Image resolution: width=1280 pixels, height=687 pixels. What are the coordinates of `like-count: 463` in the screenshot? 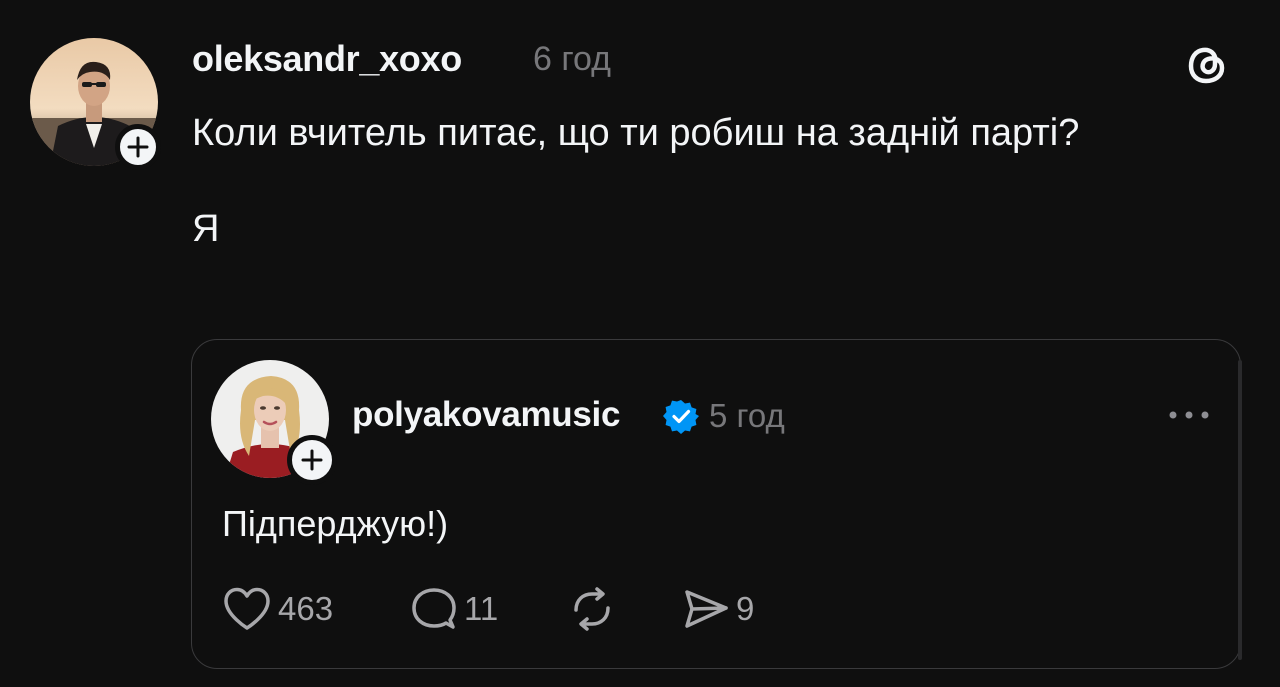 It's located at (306, 608).